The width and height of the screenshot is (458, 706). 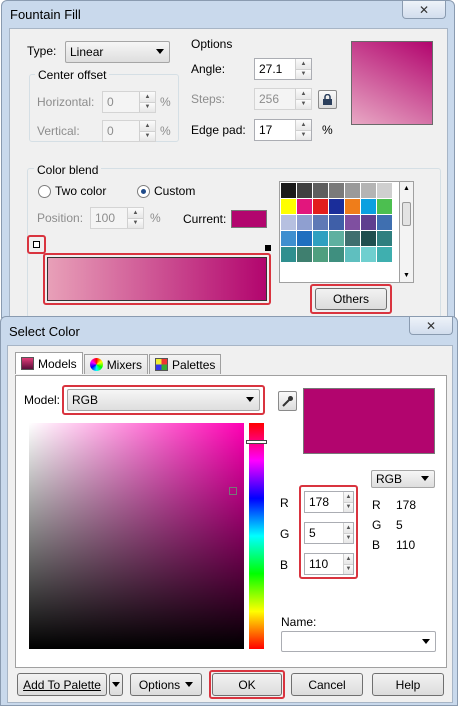 What do you see at coordinates (268, 248) in the screenshot?
I see `gradient-end-marker` at bounding box center [268, 248].